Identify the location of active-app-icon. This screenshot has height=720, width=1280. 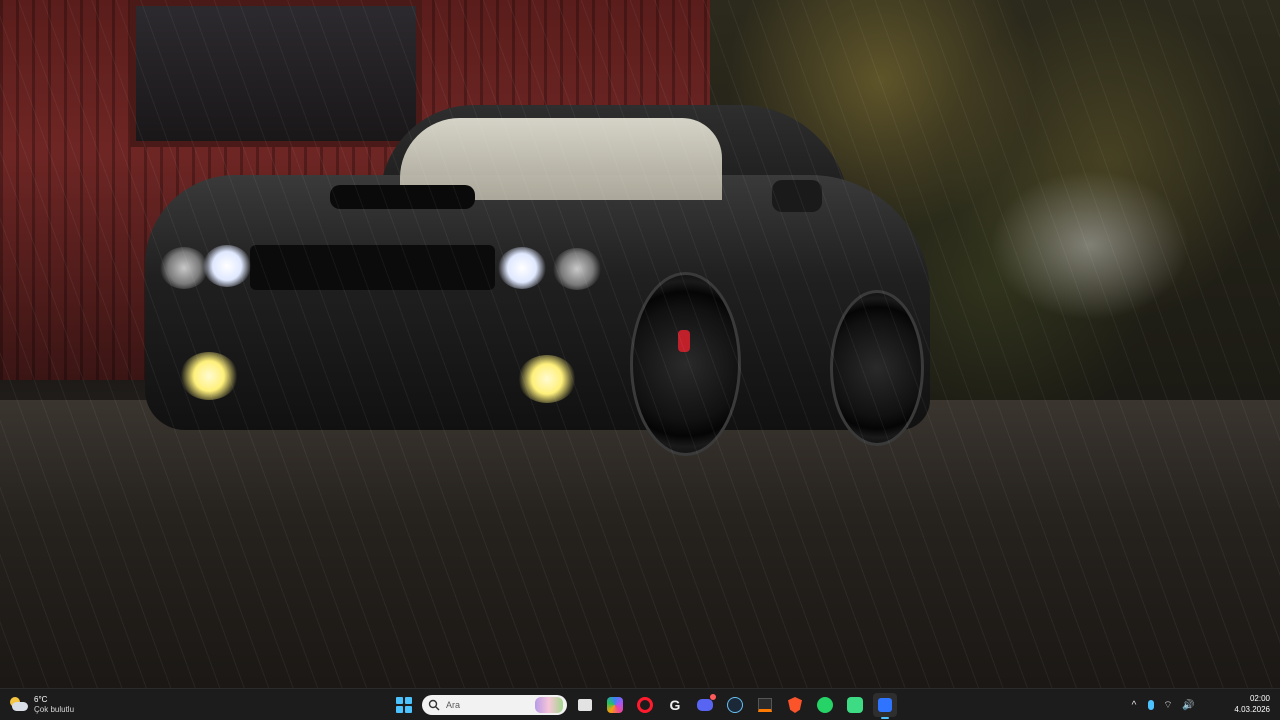
(885, 705).